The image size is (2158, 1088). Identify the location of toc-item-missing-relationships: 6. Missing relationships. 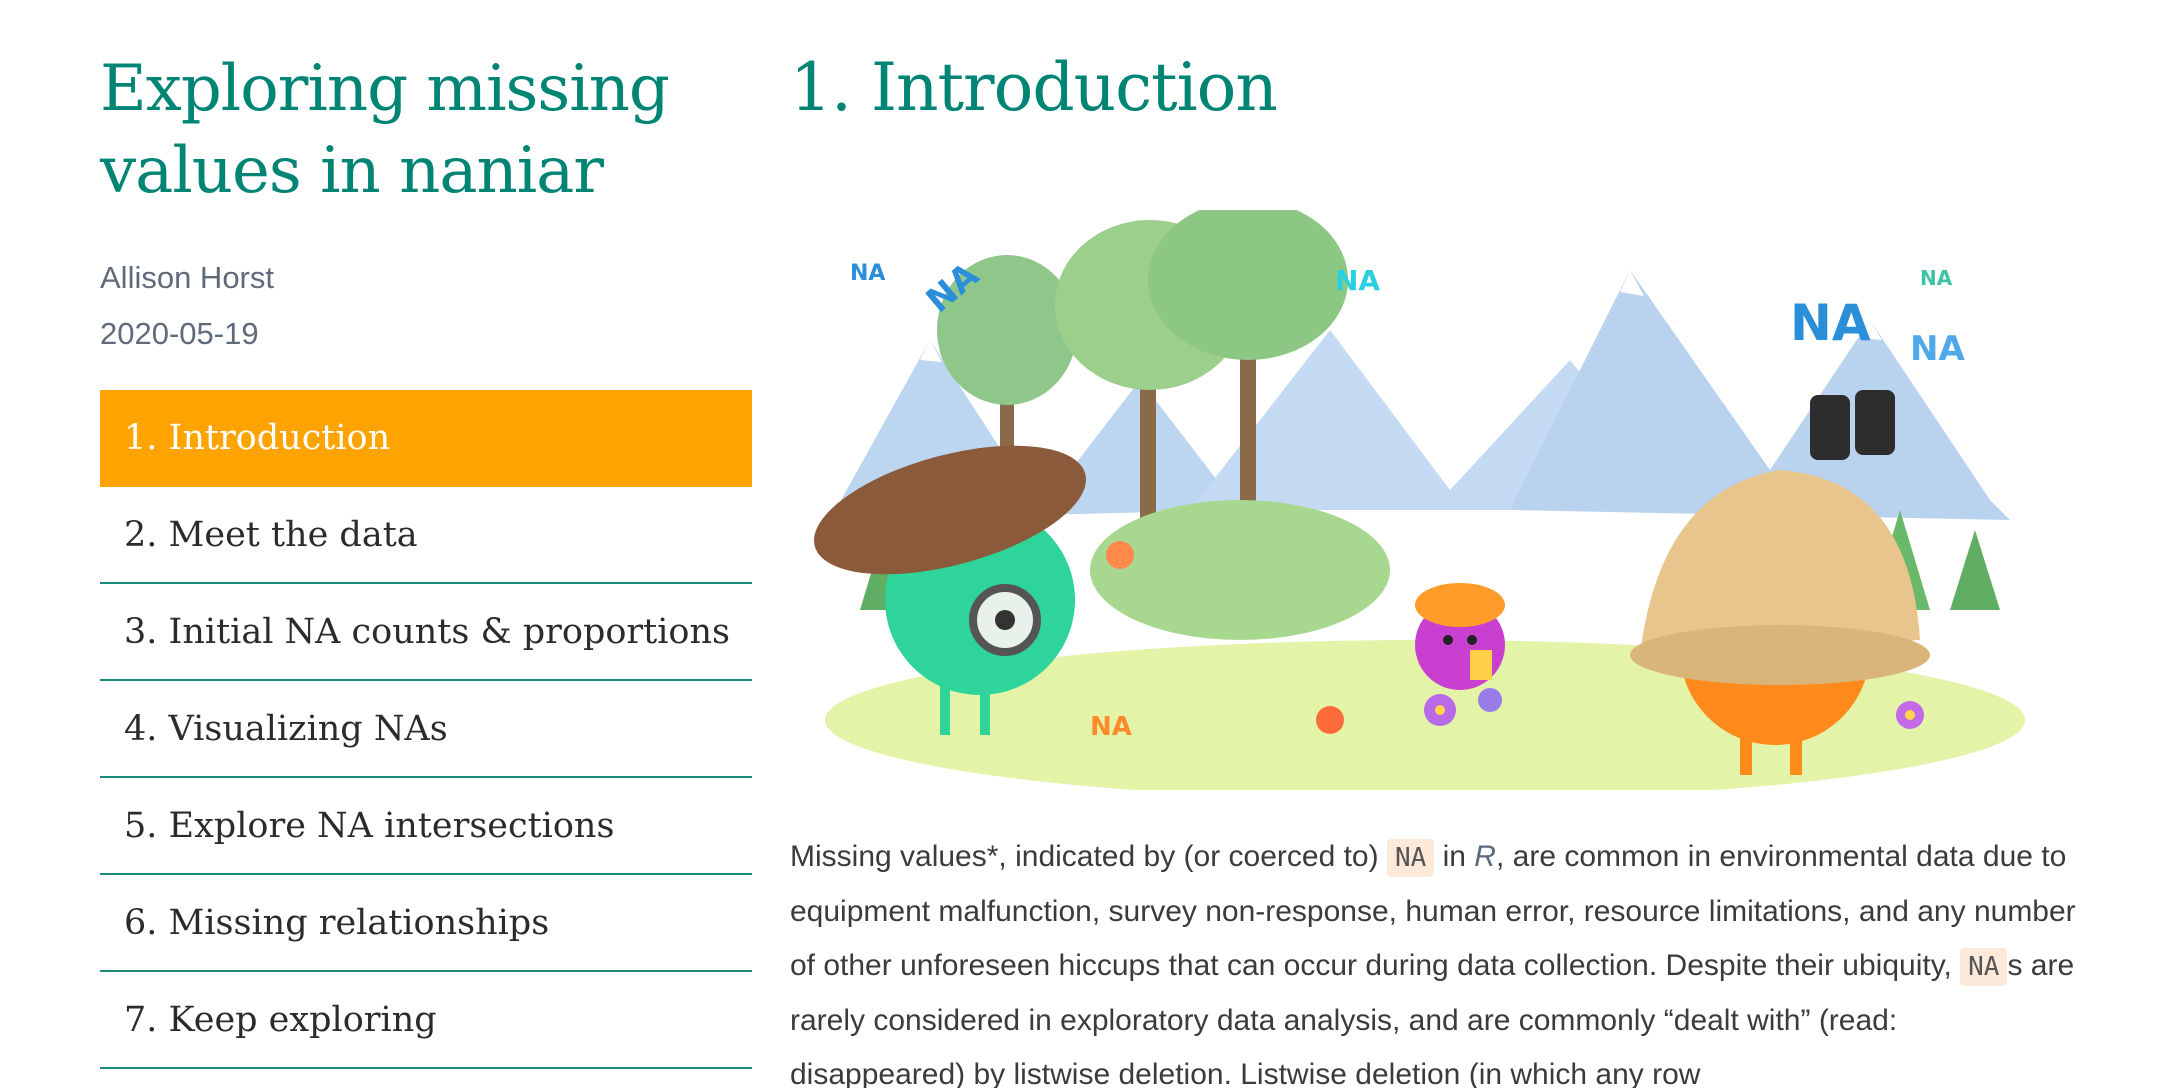
(426, 923).